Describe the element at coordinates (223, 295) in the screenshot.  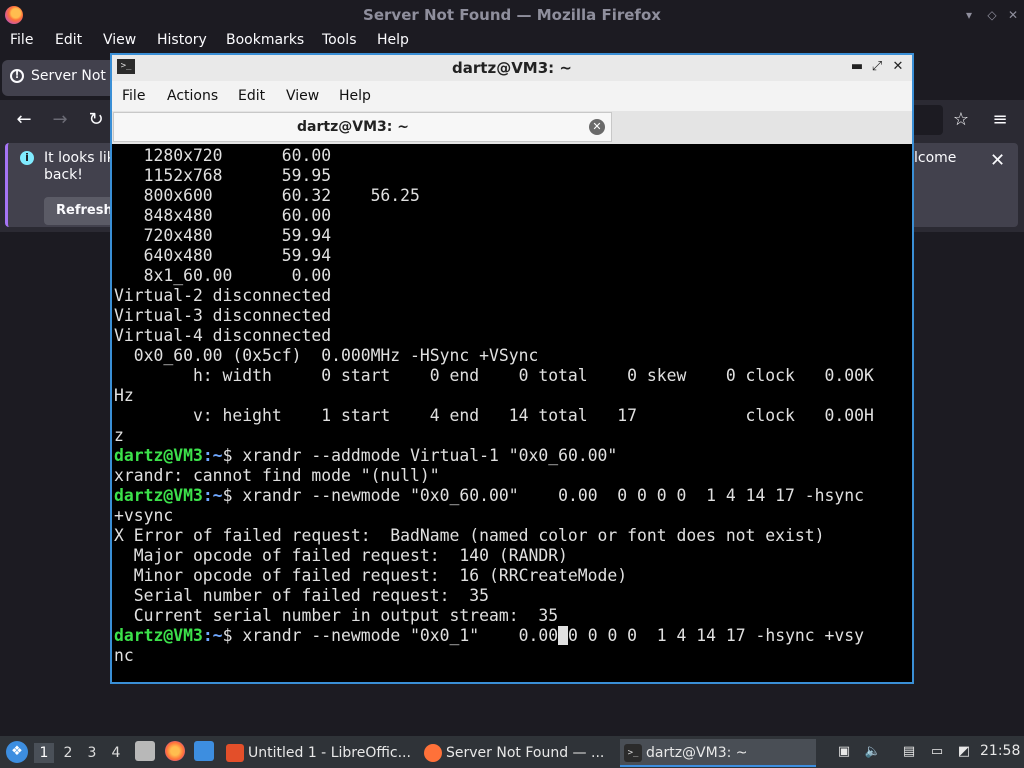
I see `terminal-line: Virtual-2 disconnected` at that location.